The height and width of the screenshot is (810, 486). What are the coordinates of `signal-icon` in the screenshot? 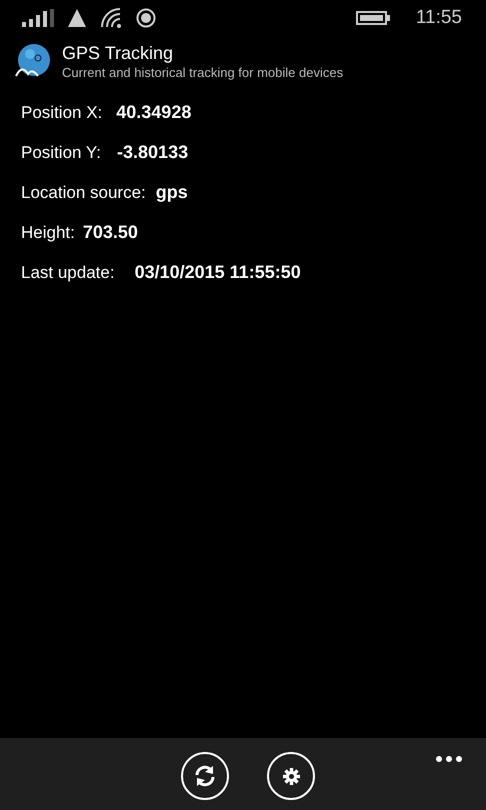 It's located at (38, 18).